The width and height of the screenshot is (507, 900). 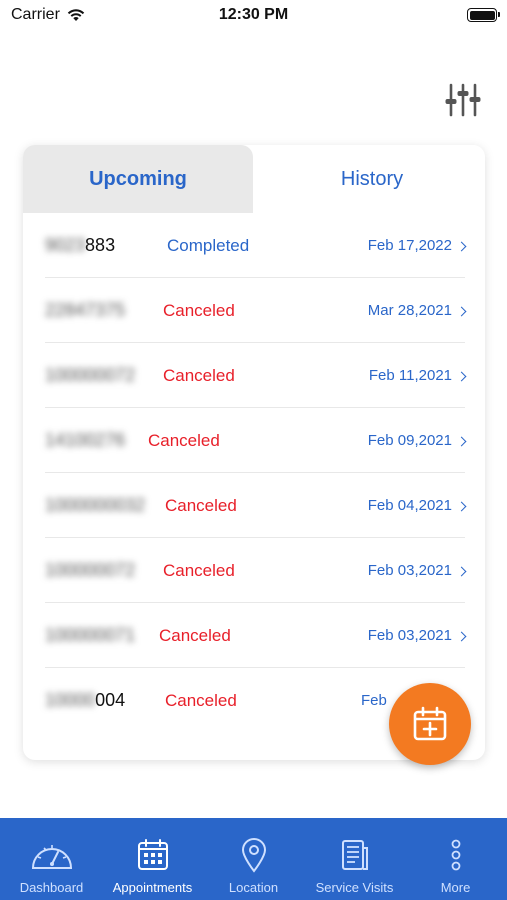 I want to click on status-bar: Carrier 12:30 PM, so click(x=253, y=16).